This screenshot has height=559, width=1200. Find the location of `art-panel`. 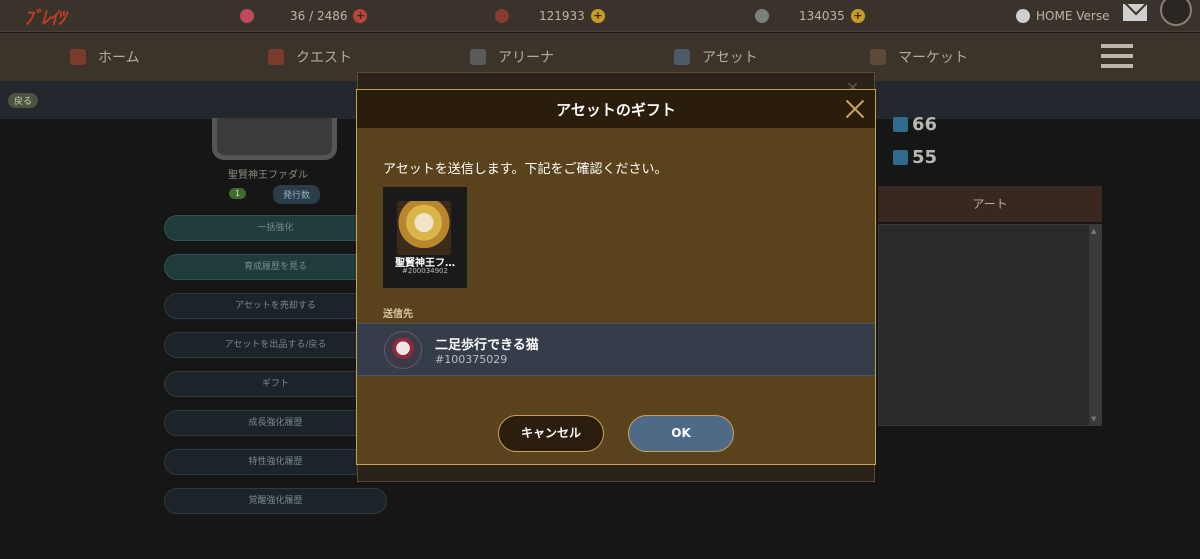

art-panel is located at coordinates (990, 325).